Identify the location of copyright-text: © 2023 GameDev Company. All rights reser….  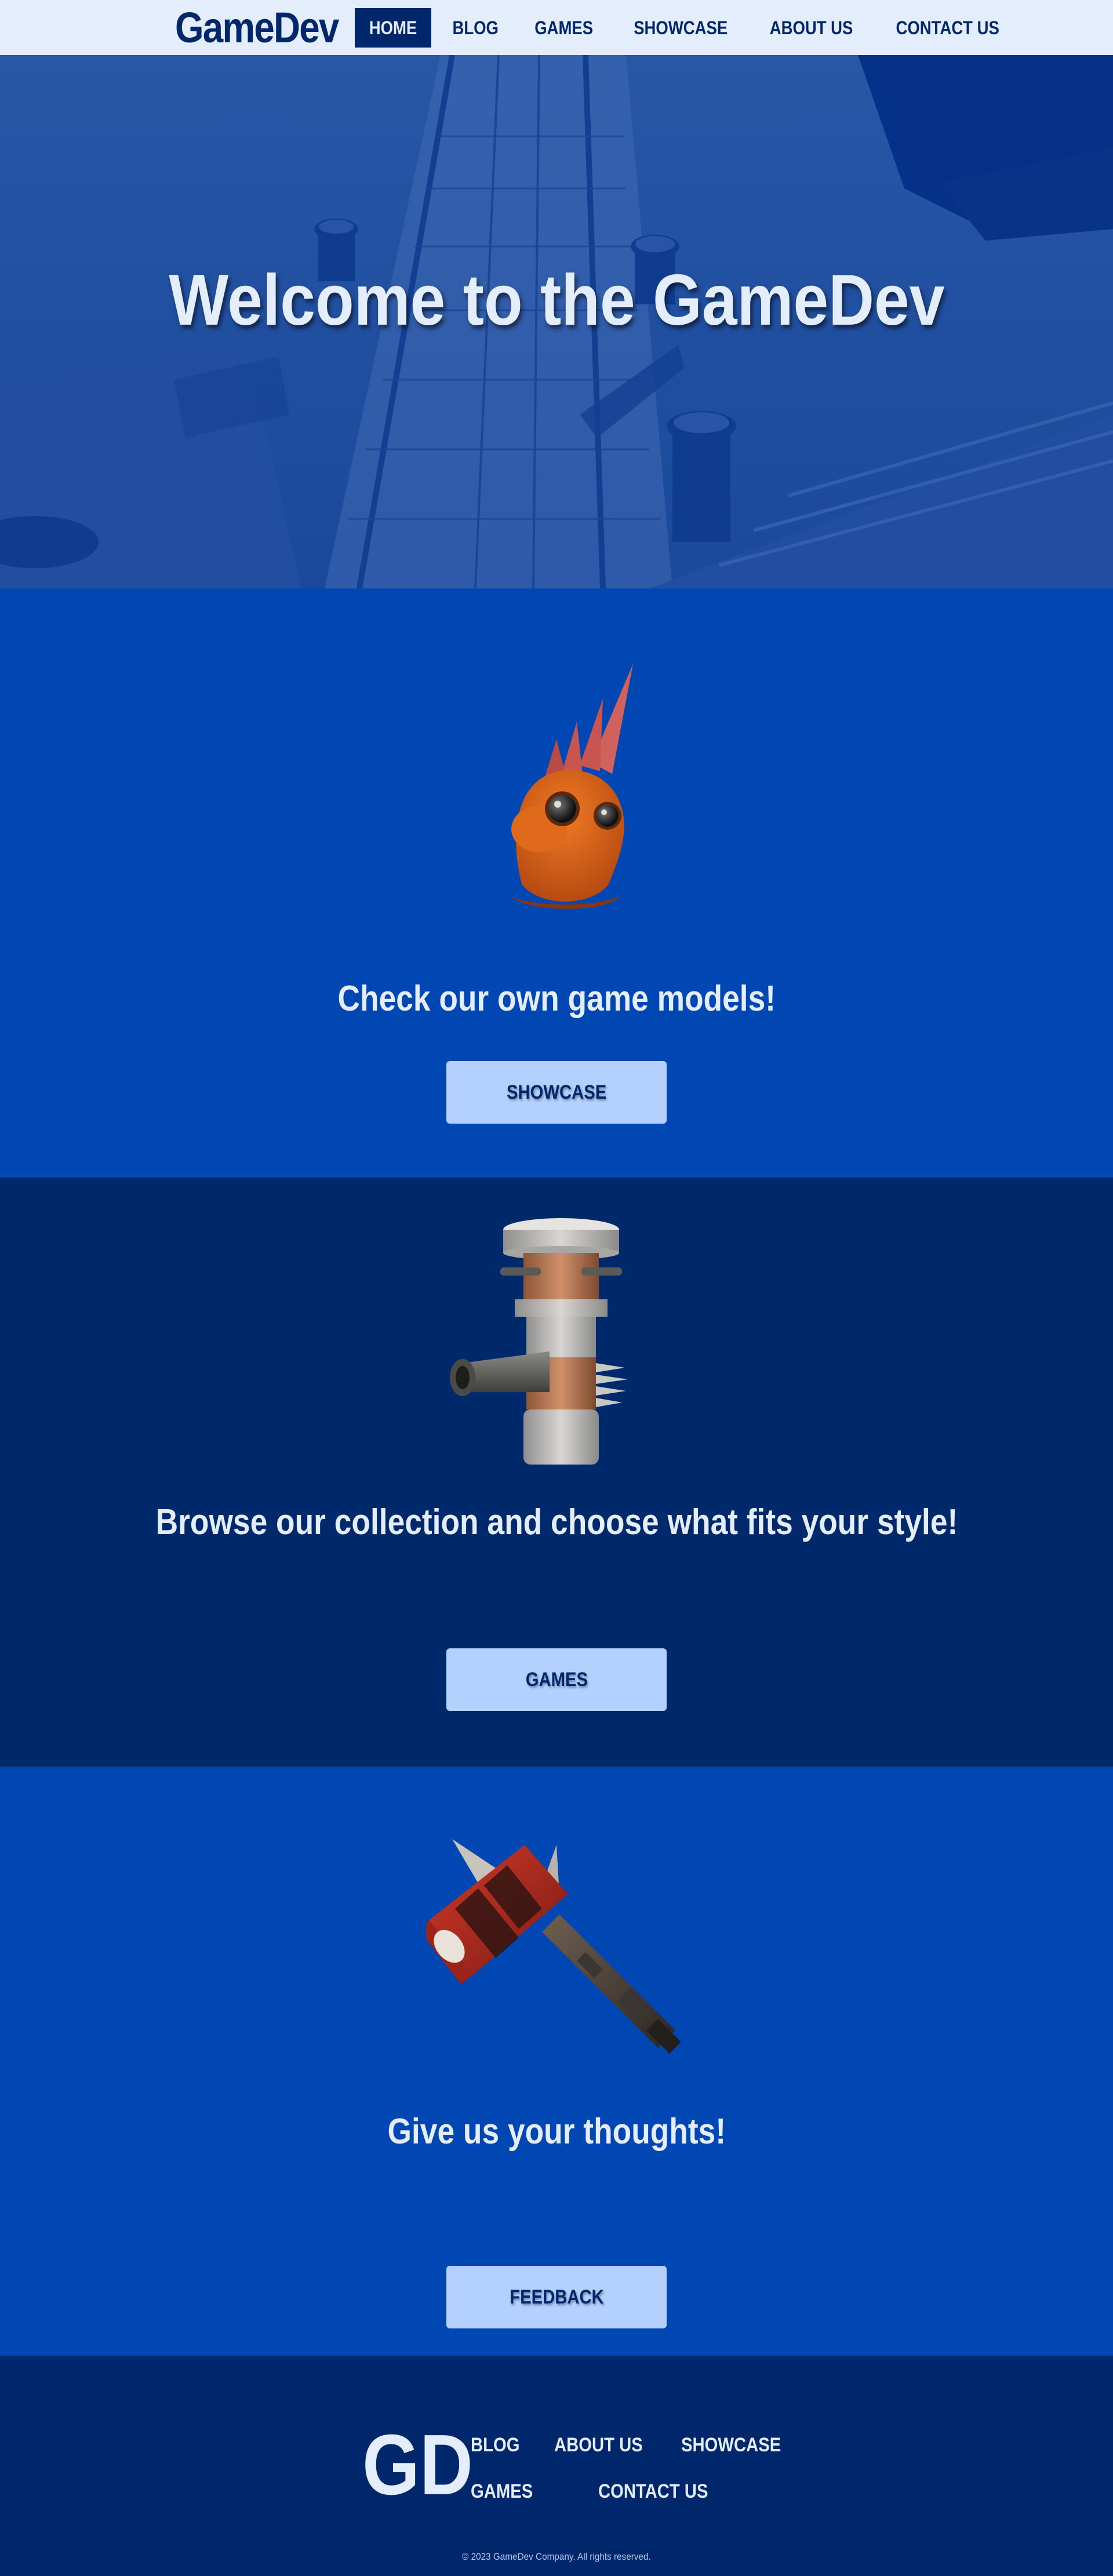
(556, 2557).